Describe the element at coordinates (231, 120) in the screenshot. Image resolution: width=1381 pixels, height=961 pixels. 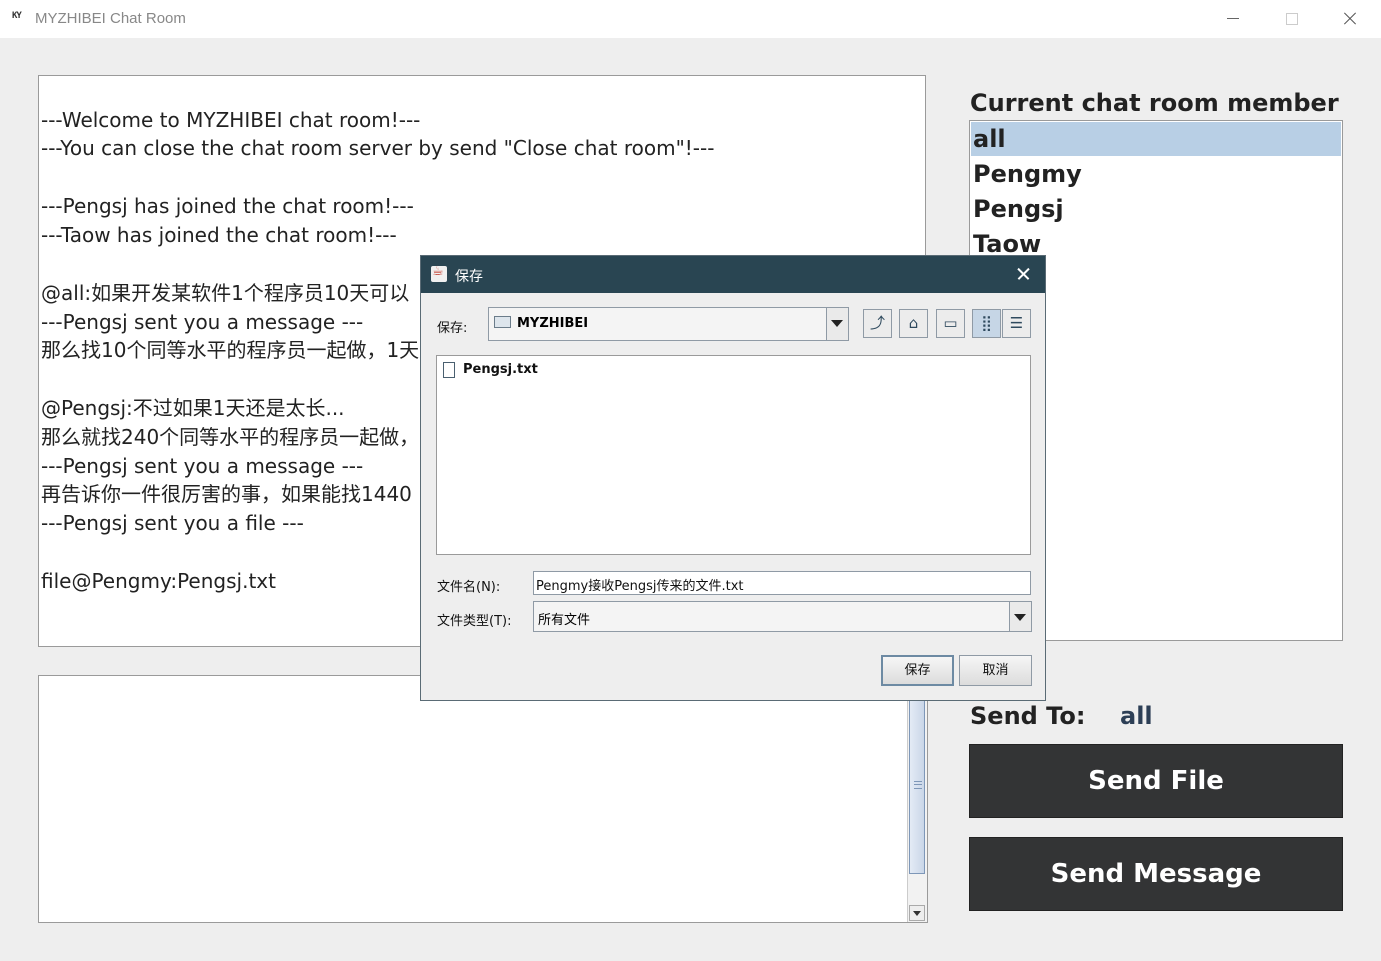
I see `chat-line: ---Welcome to MYZHIBEI chat room!---` at that location.